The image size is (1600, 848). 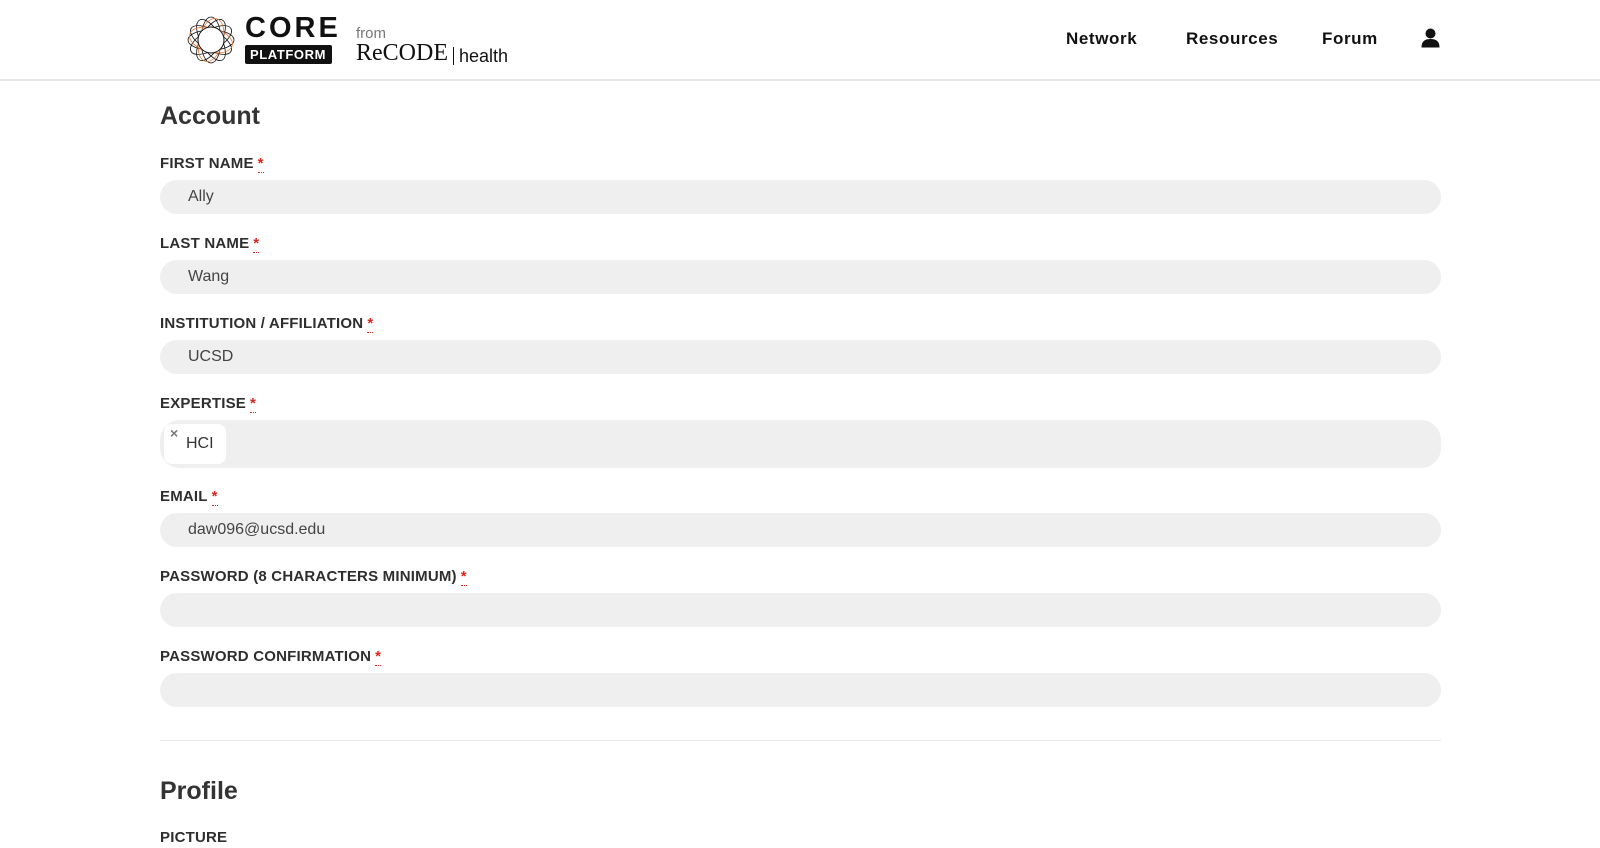 I want to click on expertise-tag-input: × HCI, so click(x=800, y=444).